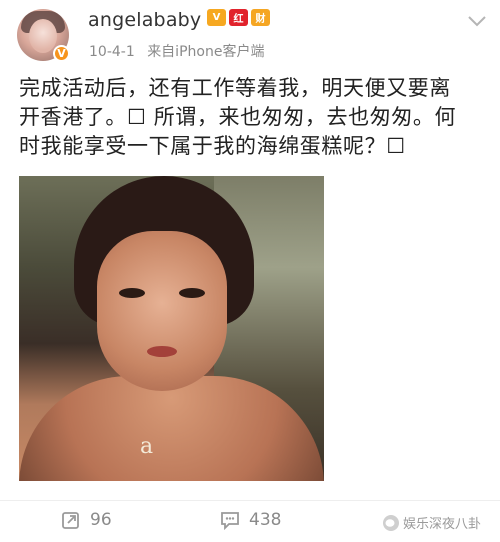 The width and height of the screenshot is (500, 542). What do you see at coordinates (147, 446) in the screenshot?
I see `necklace-pendant: a` at bounding box center [147, 446].